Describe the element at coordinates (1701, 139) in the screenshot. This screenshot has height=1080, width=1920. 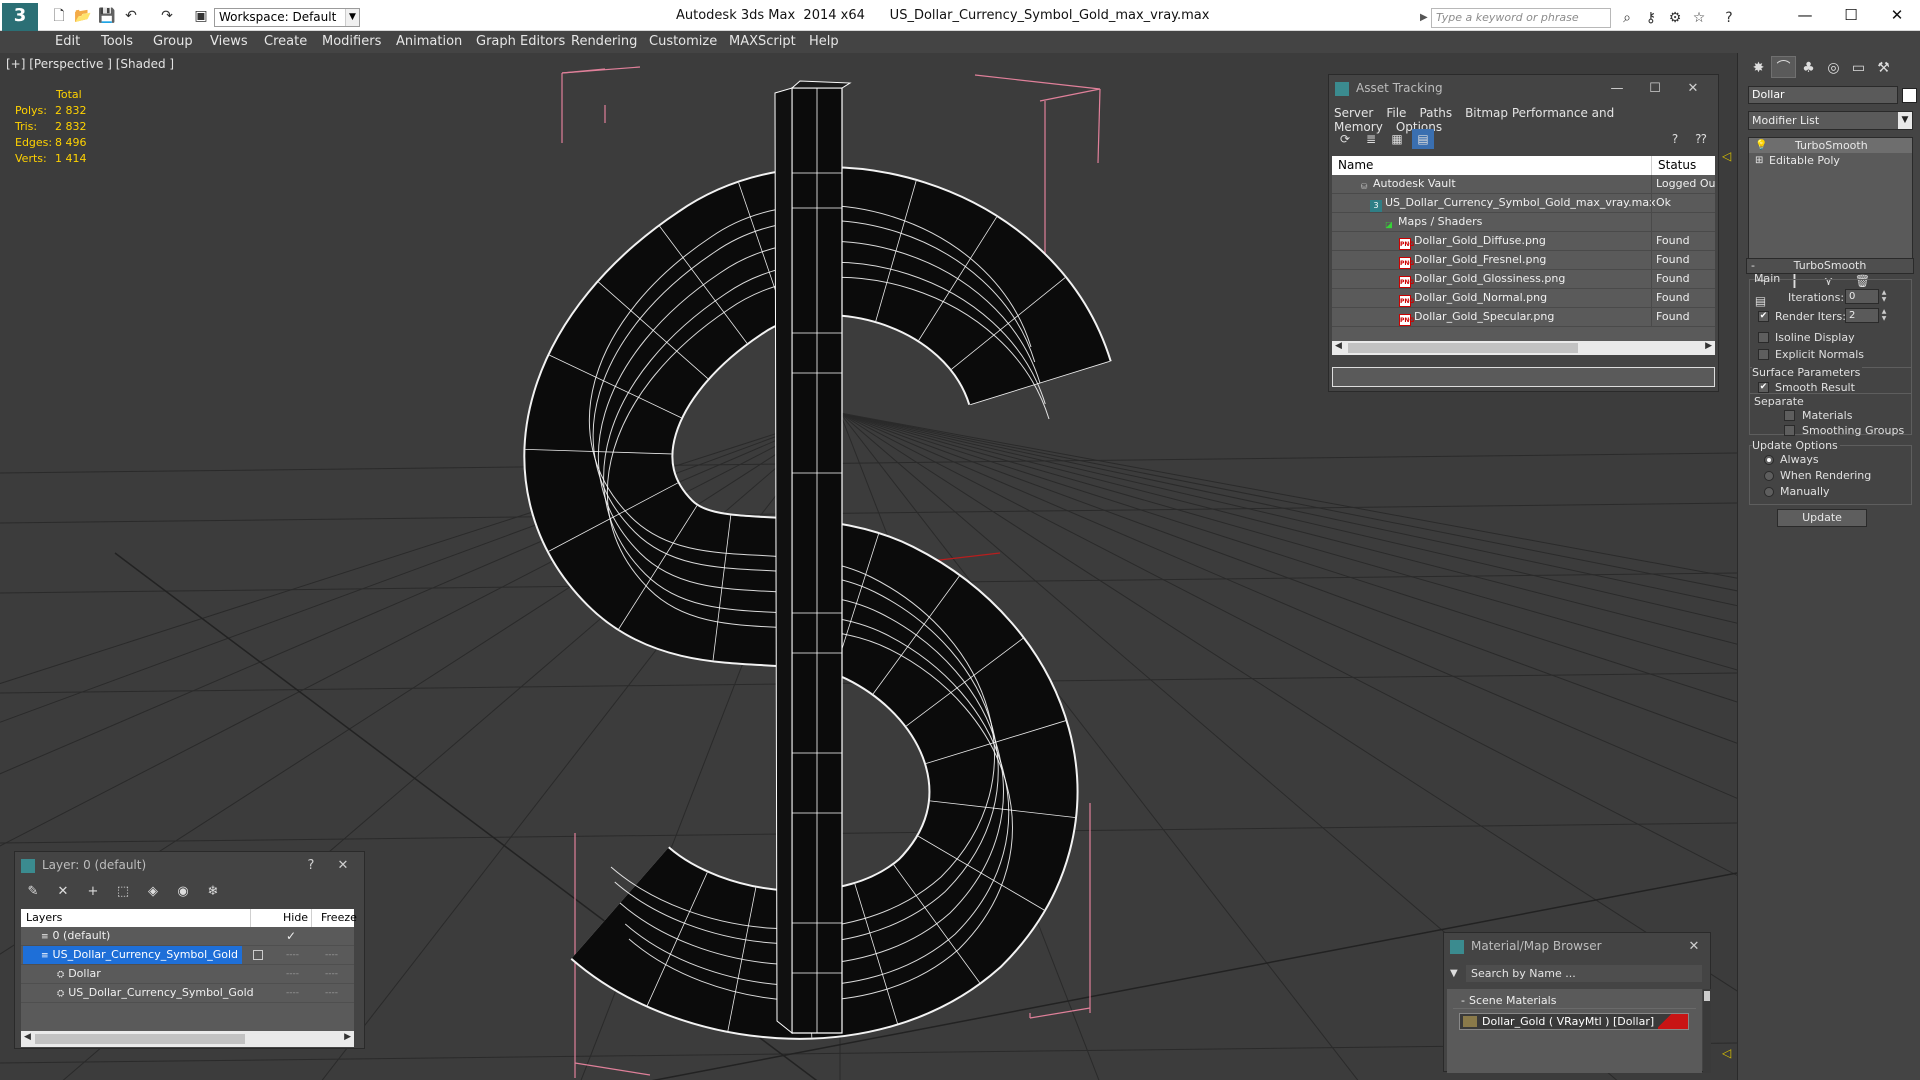
I see `context-help-icon: ⁇` at that location.